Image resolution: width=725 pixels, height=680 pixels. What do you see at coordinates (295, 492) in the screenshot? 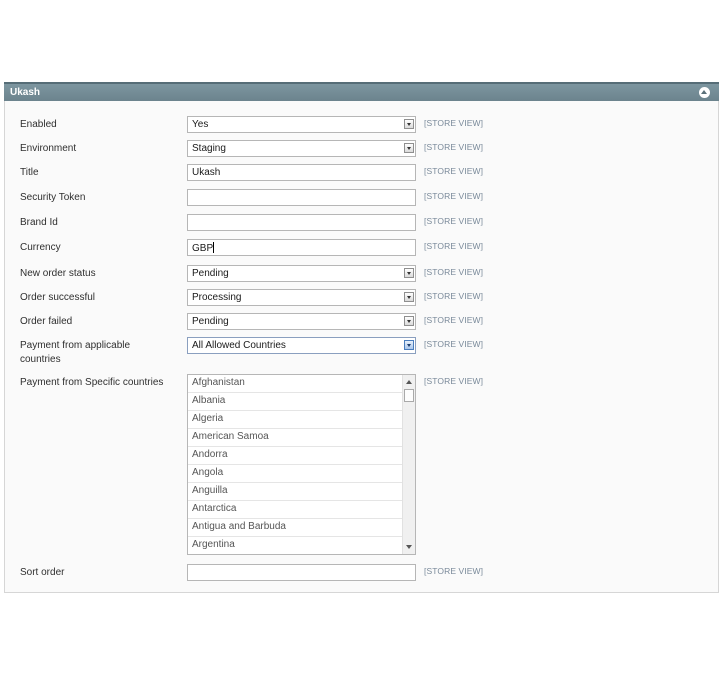
I see `country-option: Anguilla` at bounding box center [295, 492].